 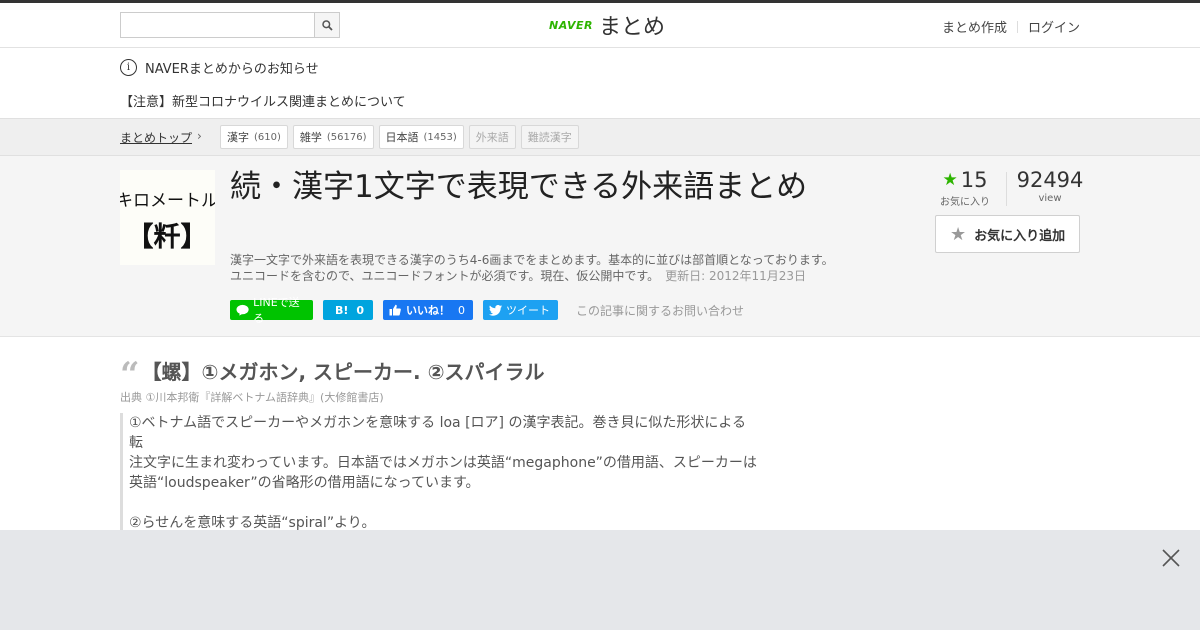 What do you see at coordinates (528, 310) in the screenshot?
I see `tweet-label: ツイート` at bounding box center [528, 310].